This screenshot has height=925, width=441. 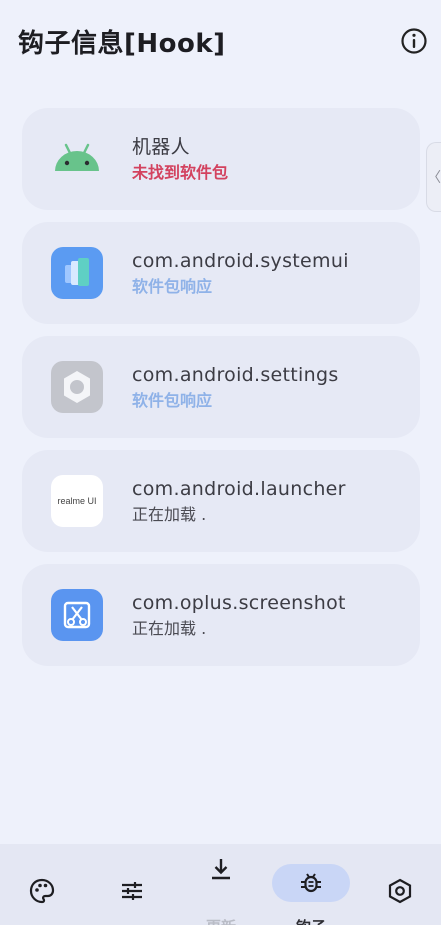 What do you see at coordinates (77, 615) in the screenshot?
I see `screenshot-icon` at bounding box center [77, 615].